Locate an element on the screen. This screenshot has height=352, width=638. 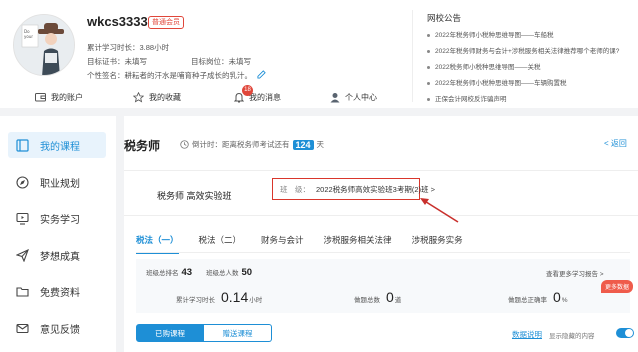
user-icon is located at coordinates (335, 97).